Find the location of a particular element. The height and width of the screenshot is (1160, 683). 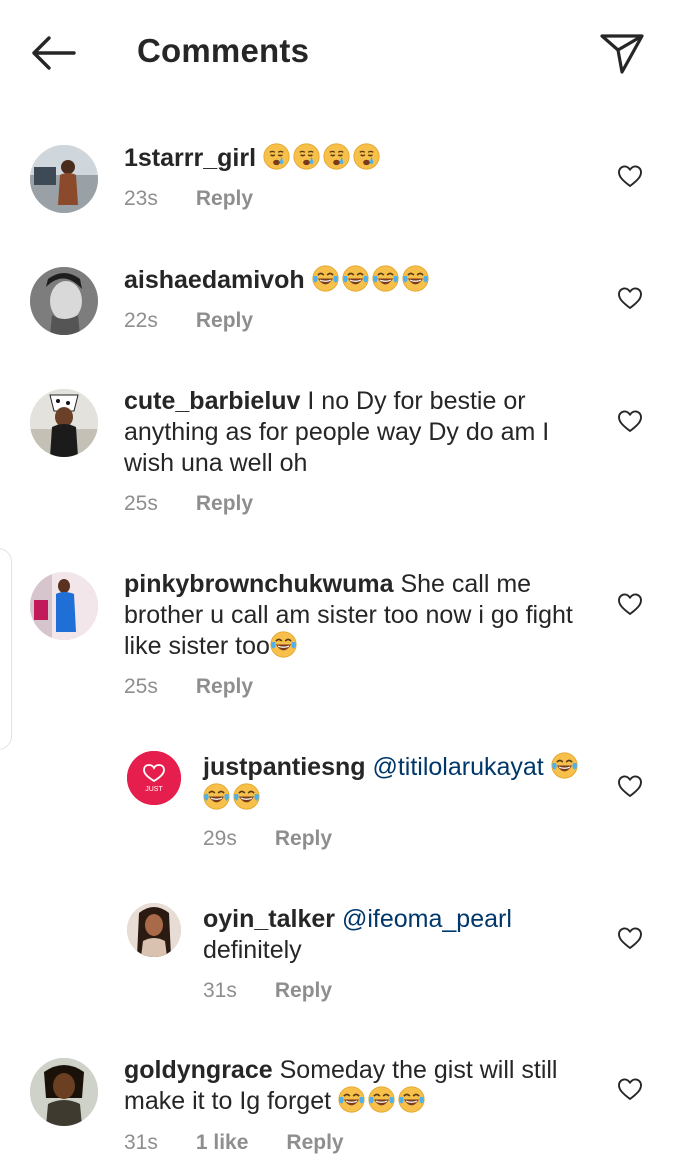

comment-username: justpantiesng is located at coordinates (284, 767).